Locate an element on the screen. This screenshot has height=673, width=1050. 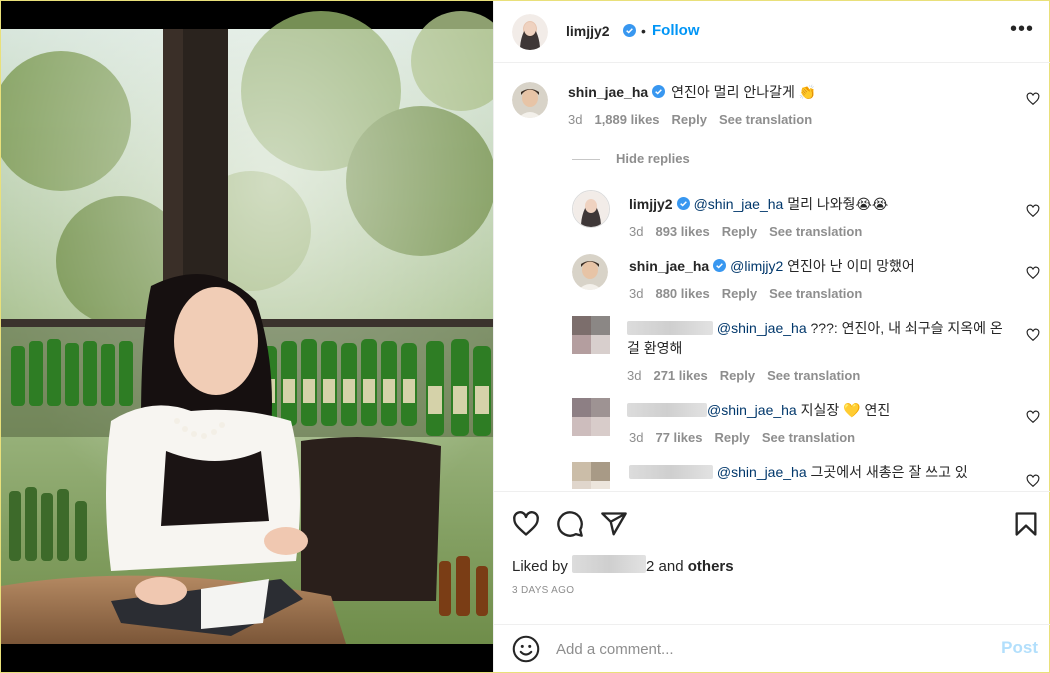
reply-meta: 3d 893 likes Reply See translation is located at coordinates (751, 231).